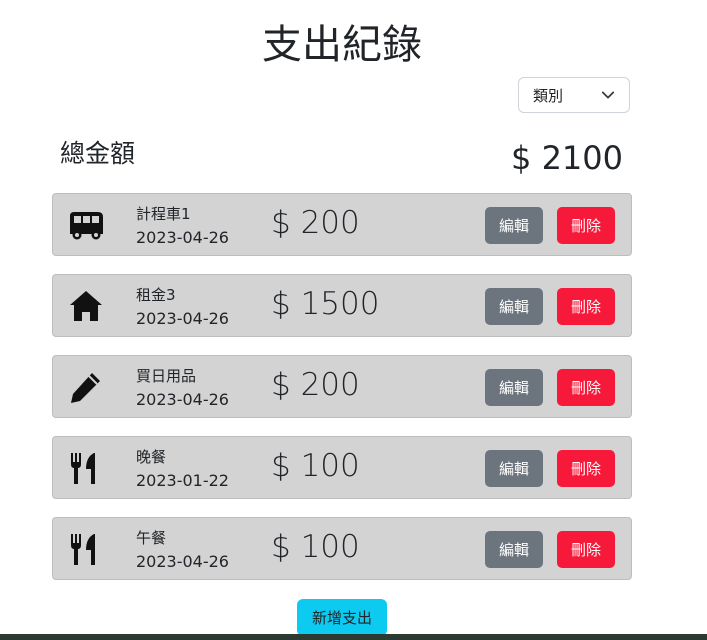  I want to click on expense-record: 計程車1 2023-04-26 $ 200 編輯 刪除, so click(342, 224).